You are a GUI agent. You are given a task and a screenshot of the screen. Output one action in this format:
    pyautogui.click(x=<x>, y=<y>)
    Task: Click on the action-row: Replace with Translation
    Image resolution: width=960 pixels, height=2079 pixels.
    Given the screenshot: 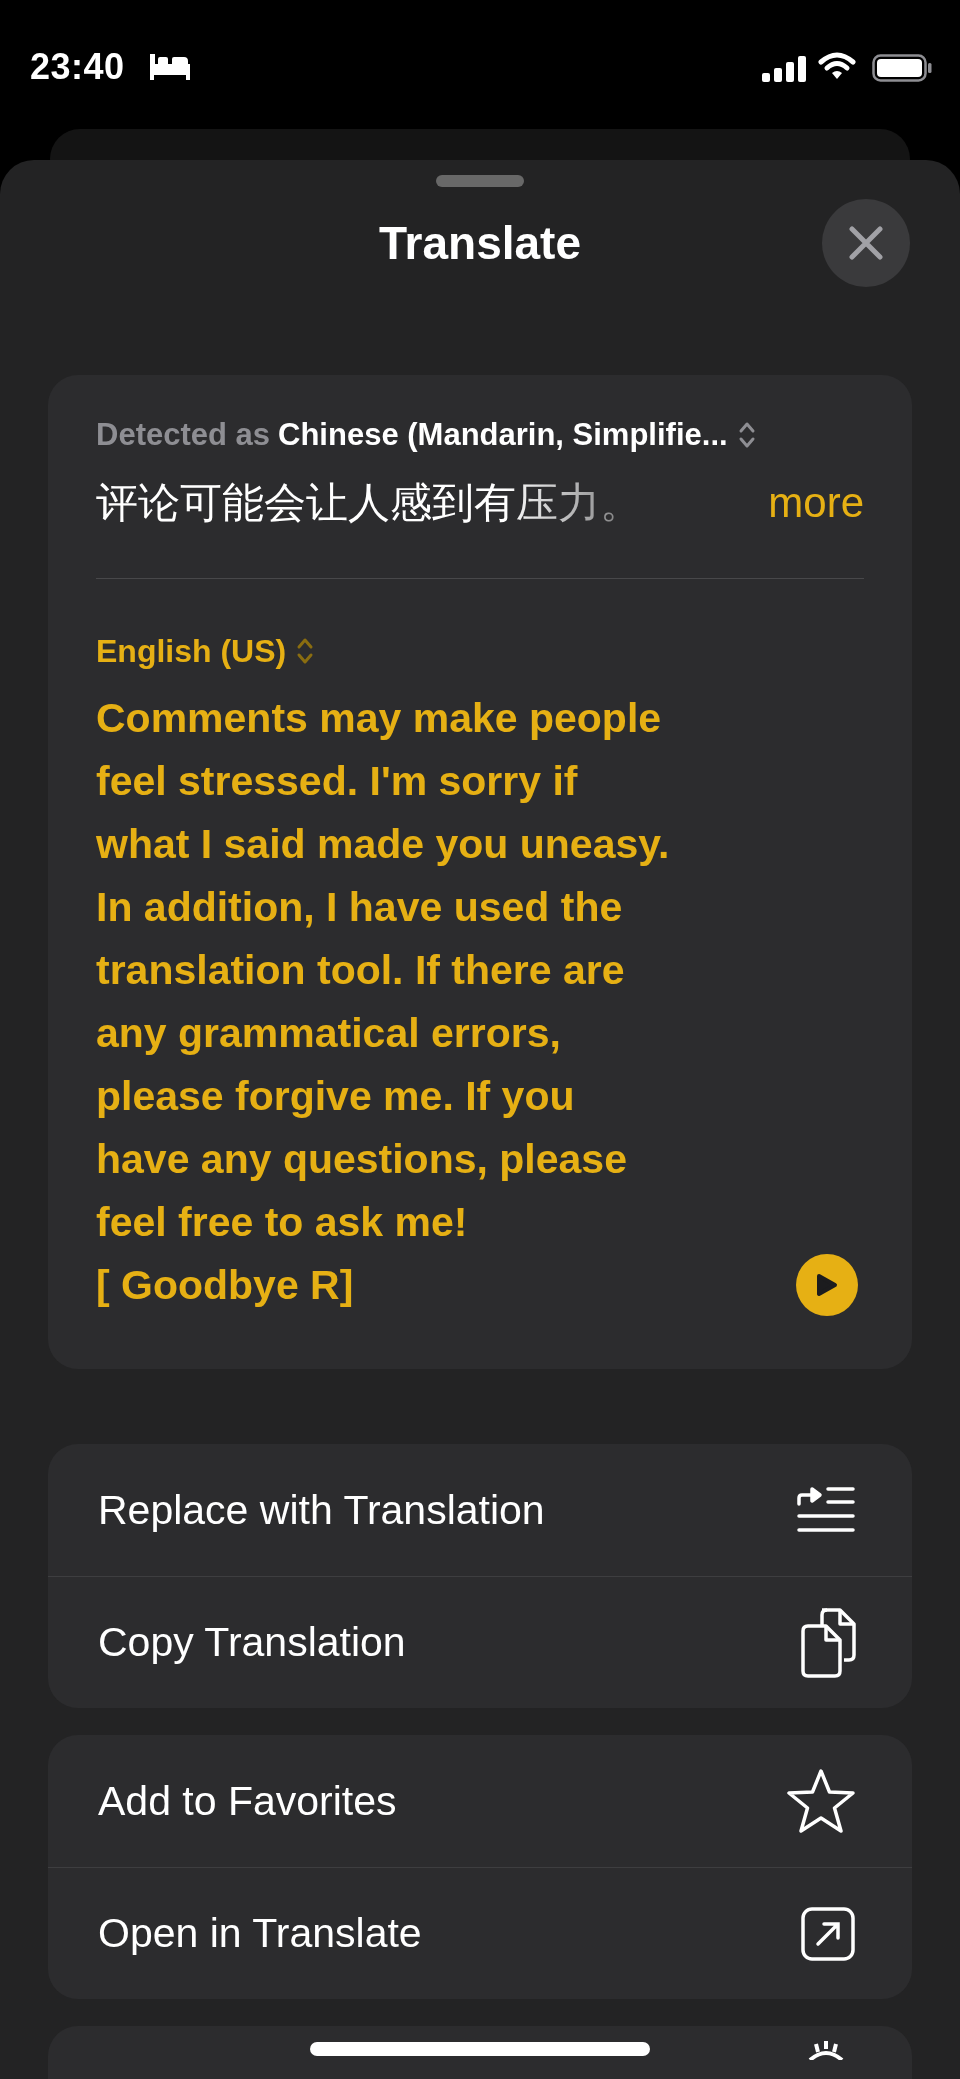 What is the action you would take?
    pyautogui.click(x=480, y=1510)
    